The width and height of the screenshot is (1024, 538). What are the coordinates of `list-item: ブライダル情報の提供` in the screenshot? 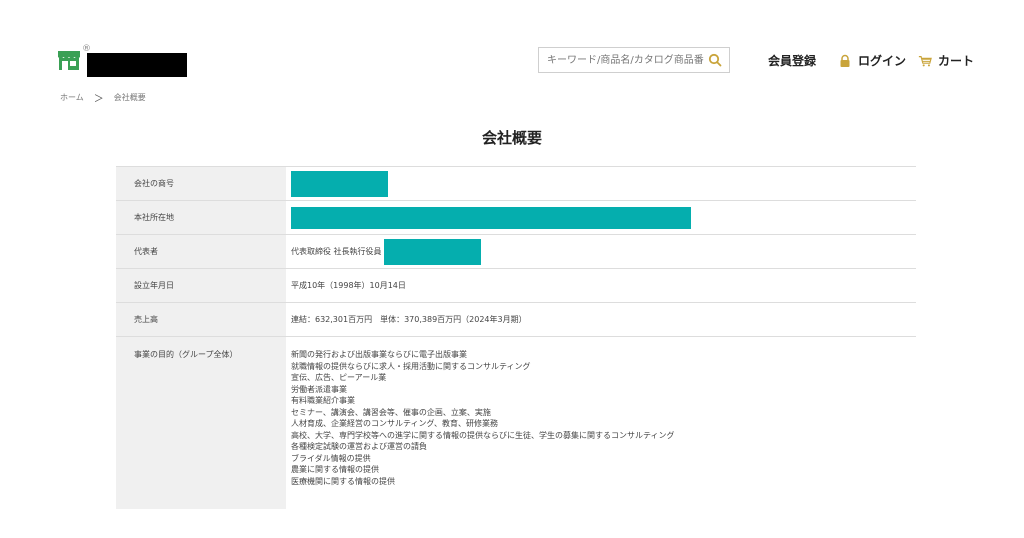 It's located at (331, 458).